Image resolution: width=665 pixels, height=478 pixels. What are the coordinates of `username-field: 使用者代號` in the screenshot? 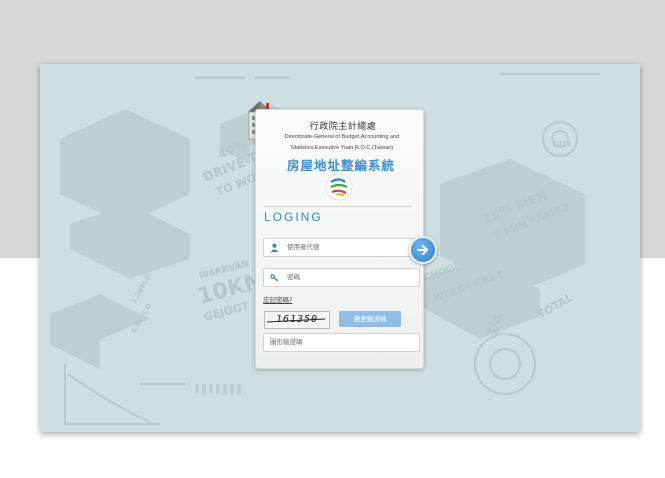 It's located at (341, 247).